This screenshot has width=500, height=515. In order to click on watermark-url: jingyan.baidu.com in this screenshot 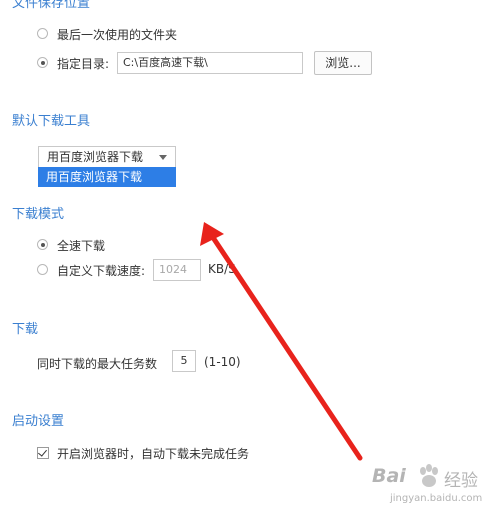, I will do `click(436, 498)`.